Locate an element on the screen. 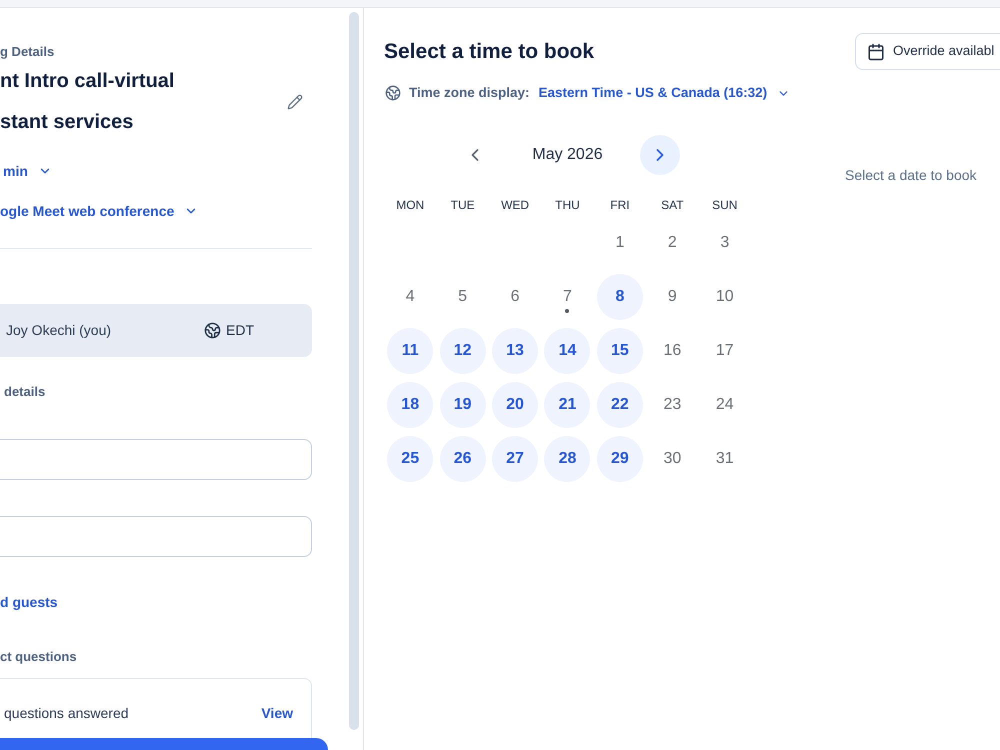 This screenshot has width=1000, height=750. calendar-day: 8 is located at coordinates (619, 297).